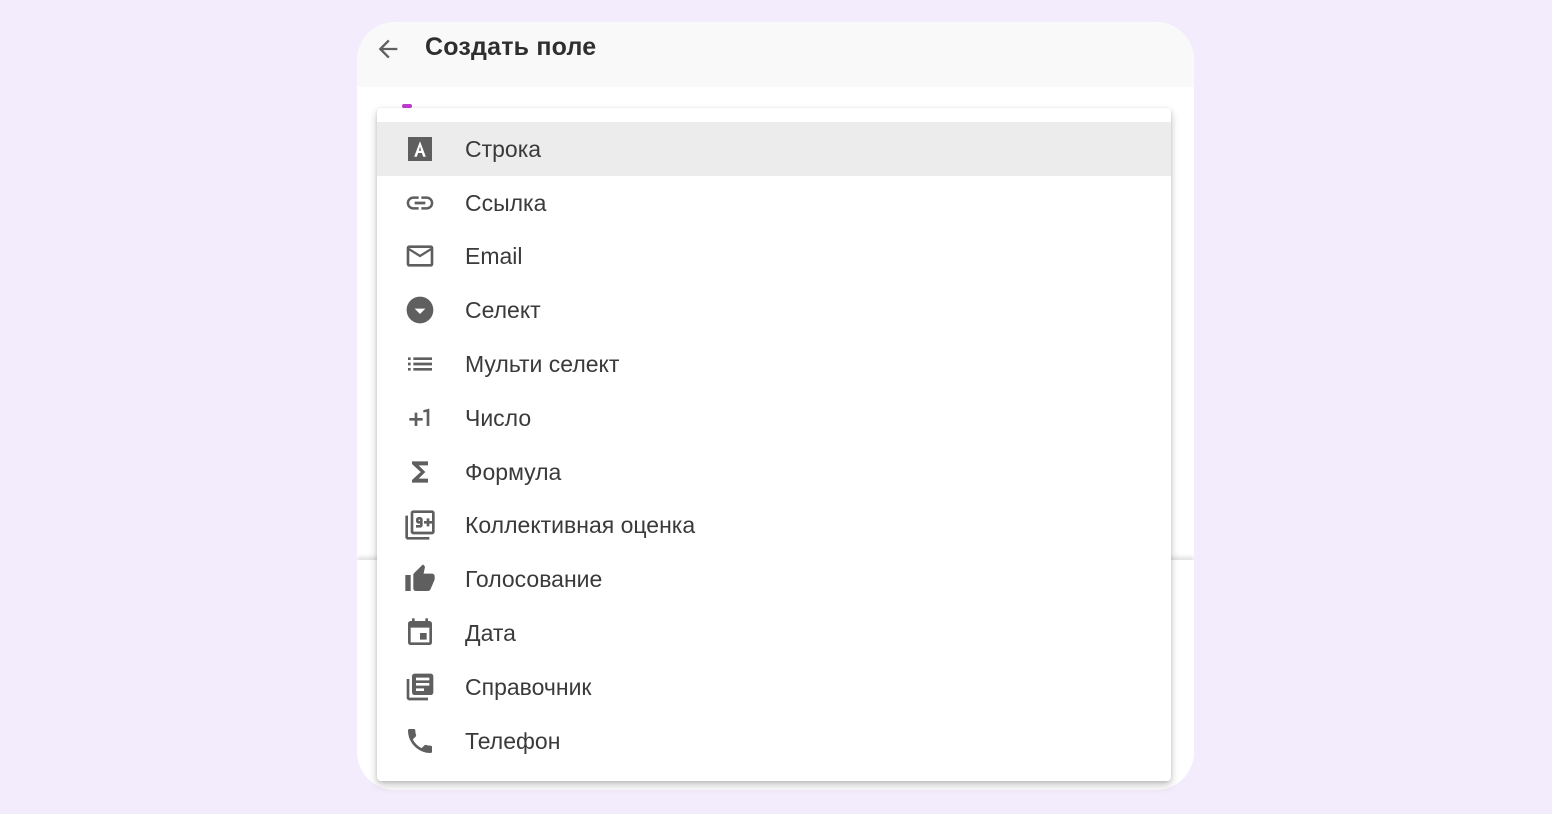 This screenshot has height=814, width=1552. Describe the element at coordinates (774, 418) in the screenshot. I see `menu-item-number: Число` at that location.